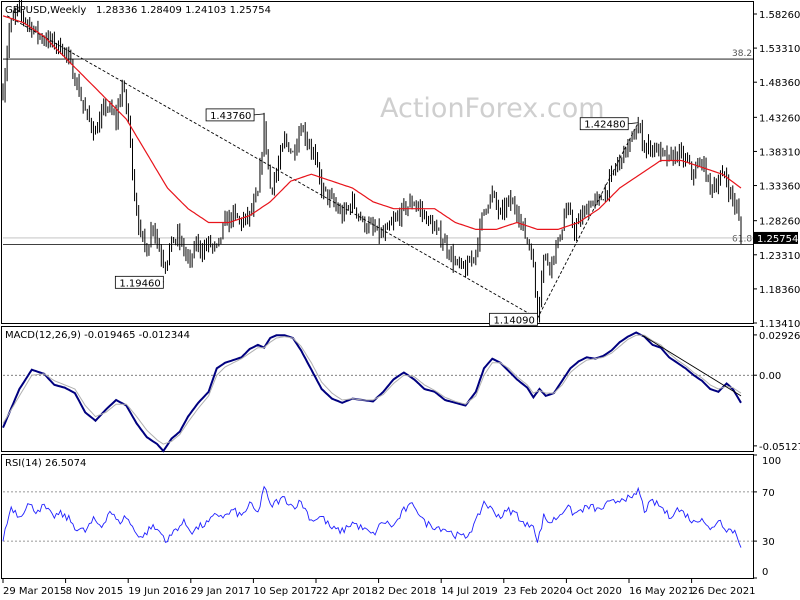  What do you see at coordinates (779, 152) in the screenshot?
I see `price-axis-label: 1.38310` at bounding box center [779, 152].